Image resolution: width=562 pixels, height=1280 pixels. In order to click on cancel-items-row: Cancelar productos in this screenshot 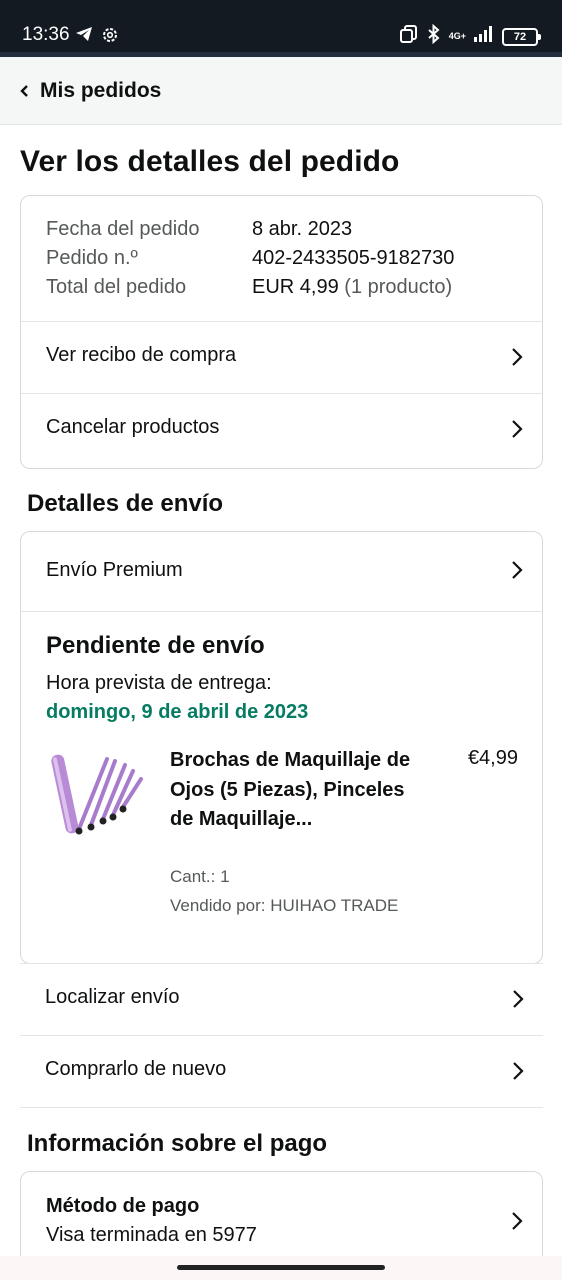, I will do `click(281, 429)`.